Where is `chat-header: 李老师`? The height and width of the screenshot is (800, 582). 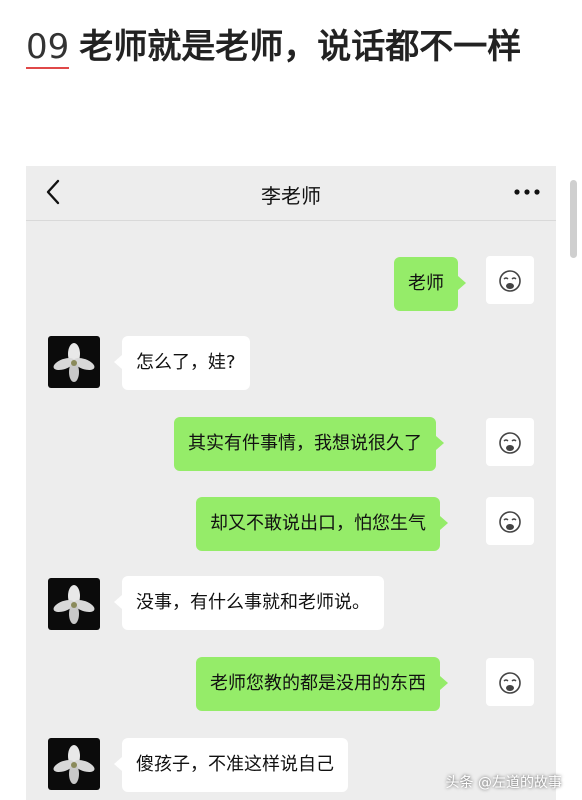
chat-header: 李老师 is located at coordinates (291, 193).